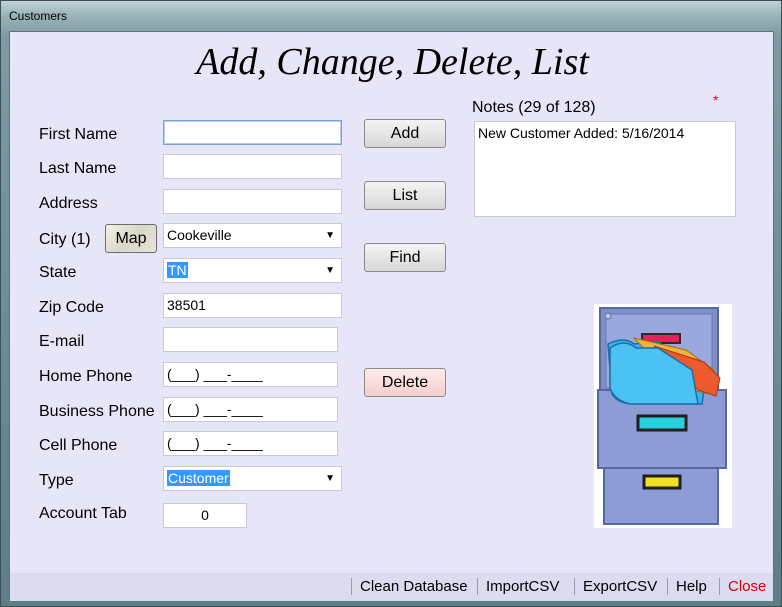 This screenshot has width=782, height=607. What do you see at coordinates (250, 443) in the screenshot?
I see `cell-phone-input: (___) ___-____` at bounding box center [250, 443].